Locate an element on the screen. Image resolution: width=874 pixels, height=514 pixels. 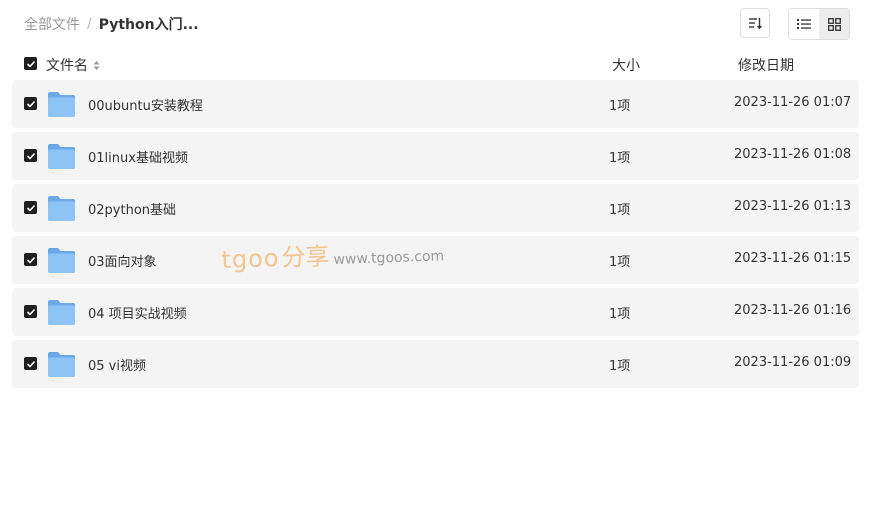
column-header-name-label: 文件名 is located at coordinates (67, 66).